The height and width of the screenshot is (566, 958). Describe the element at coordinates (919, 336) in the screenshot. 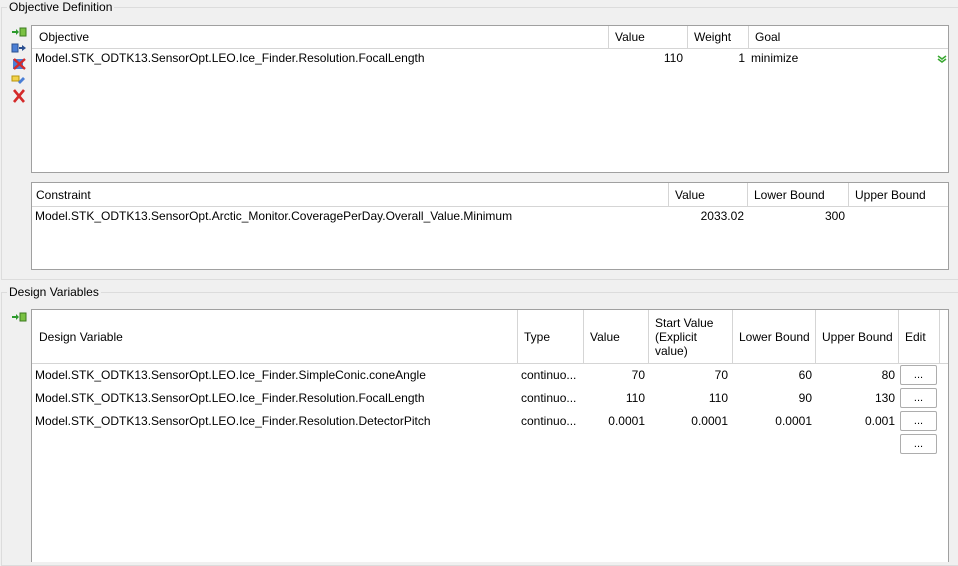

I see `edit-column-header: Edit` at that location.